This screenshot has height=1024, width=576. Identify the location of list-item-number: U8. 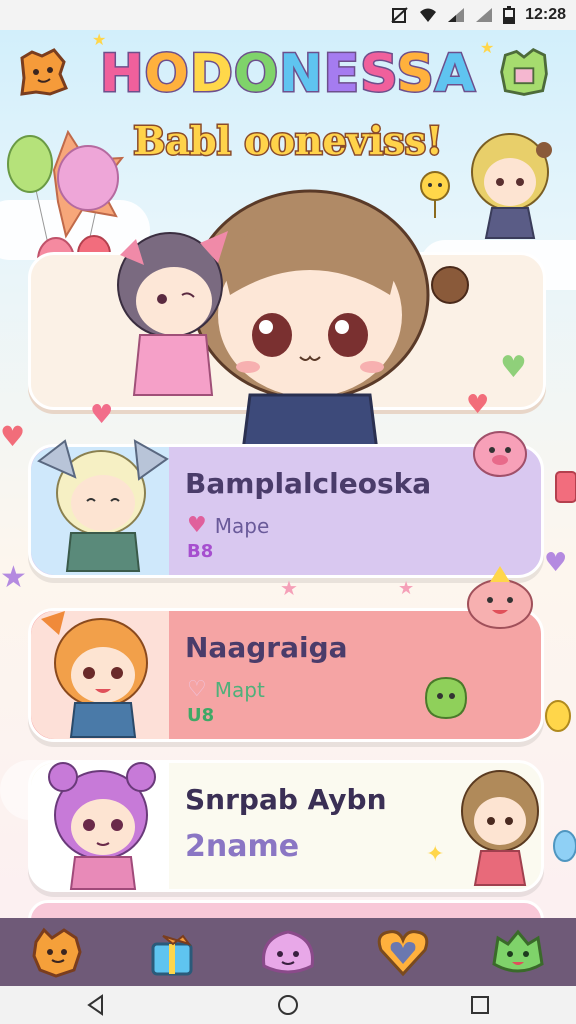
(201, 715).